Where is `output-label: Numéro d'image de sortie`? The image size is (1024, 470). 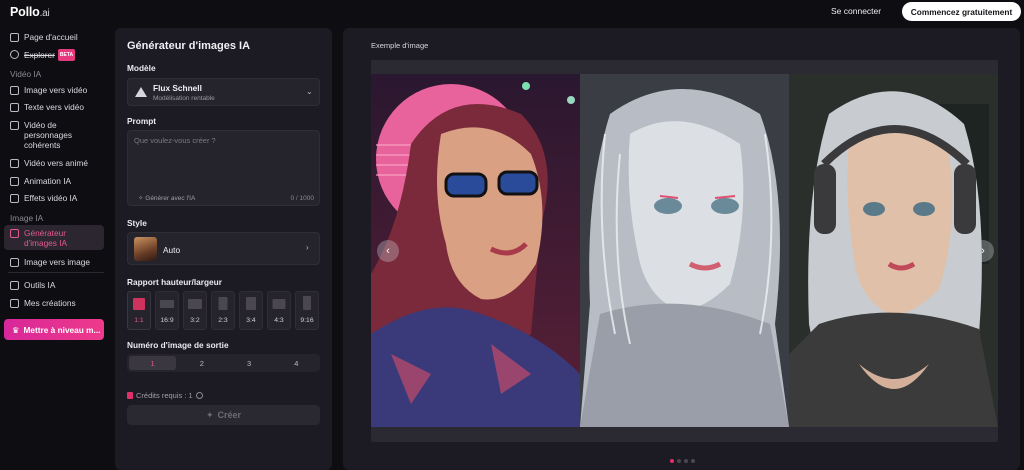 output-label: Numéro d'image de sortie is located at coordinates (178, 345).